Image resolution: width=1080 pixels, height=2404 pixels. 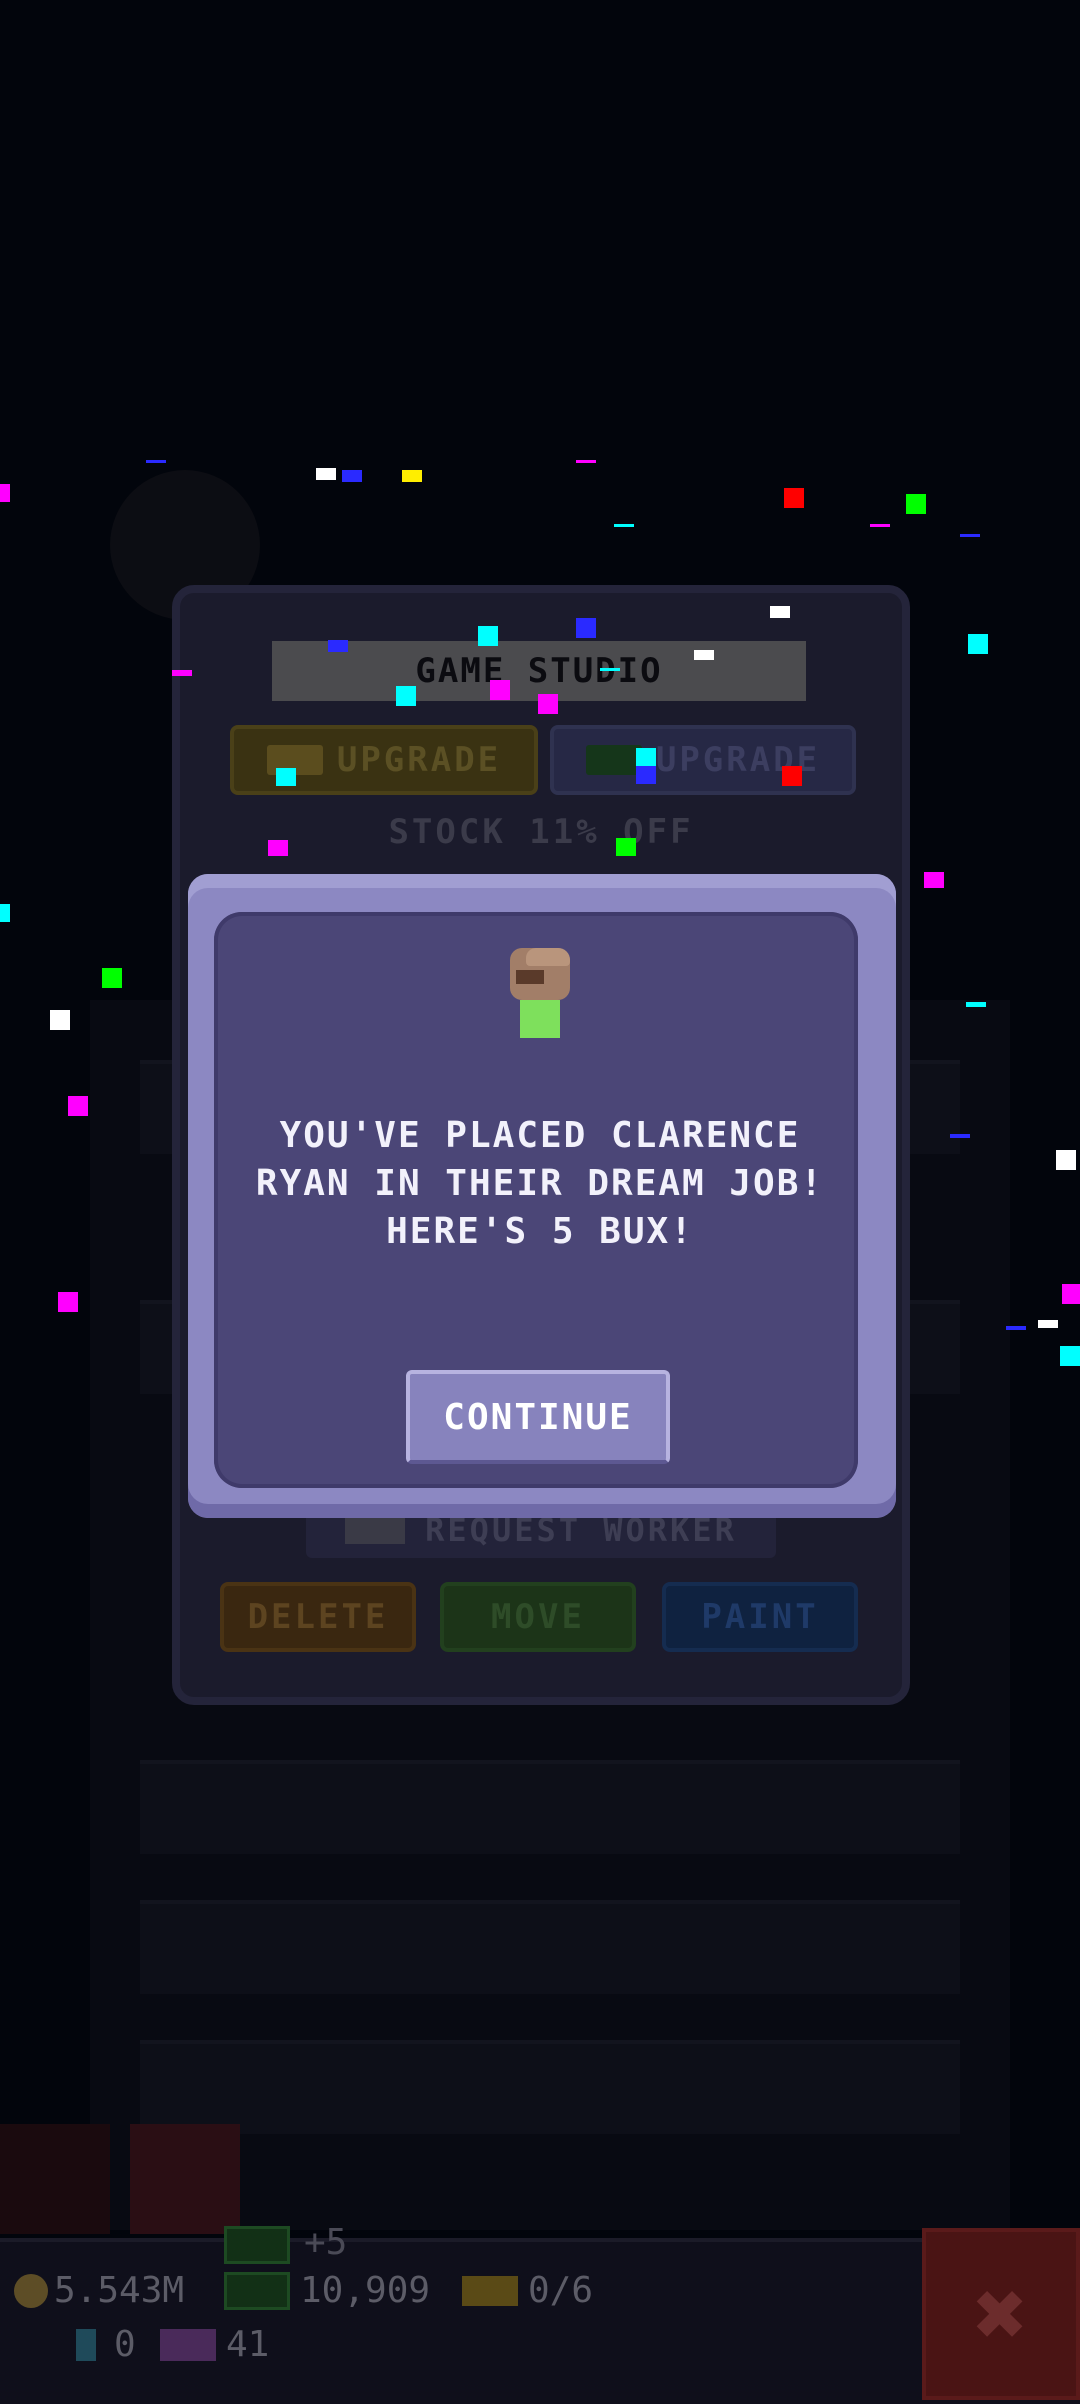 What do you see at coordinates (185, 2179) in the screenshot?
I see `elevator-control` at bounding box center [185, 2179].